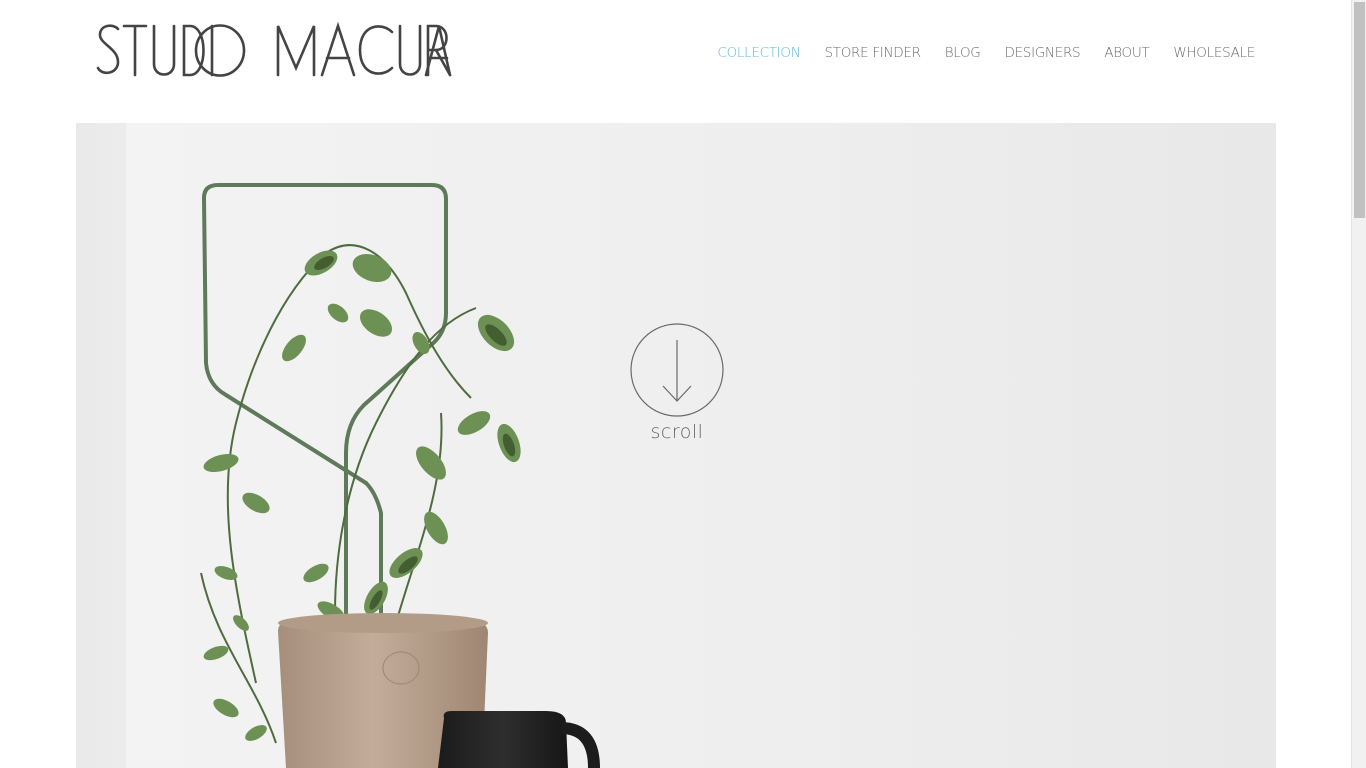  I want to click on nav-item-designers: DESIGNERS, so click(1042, 51).